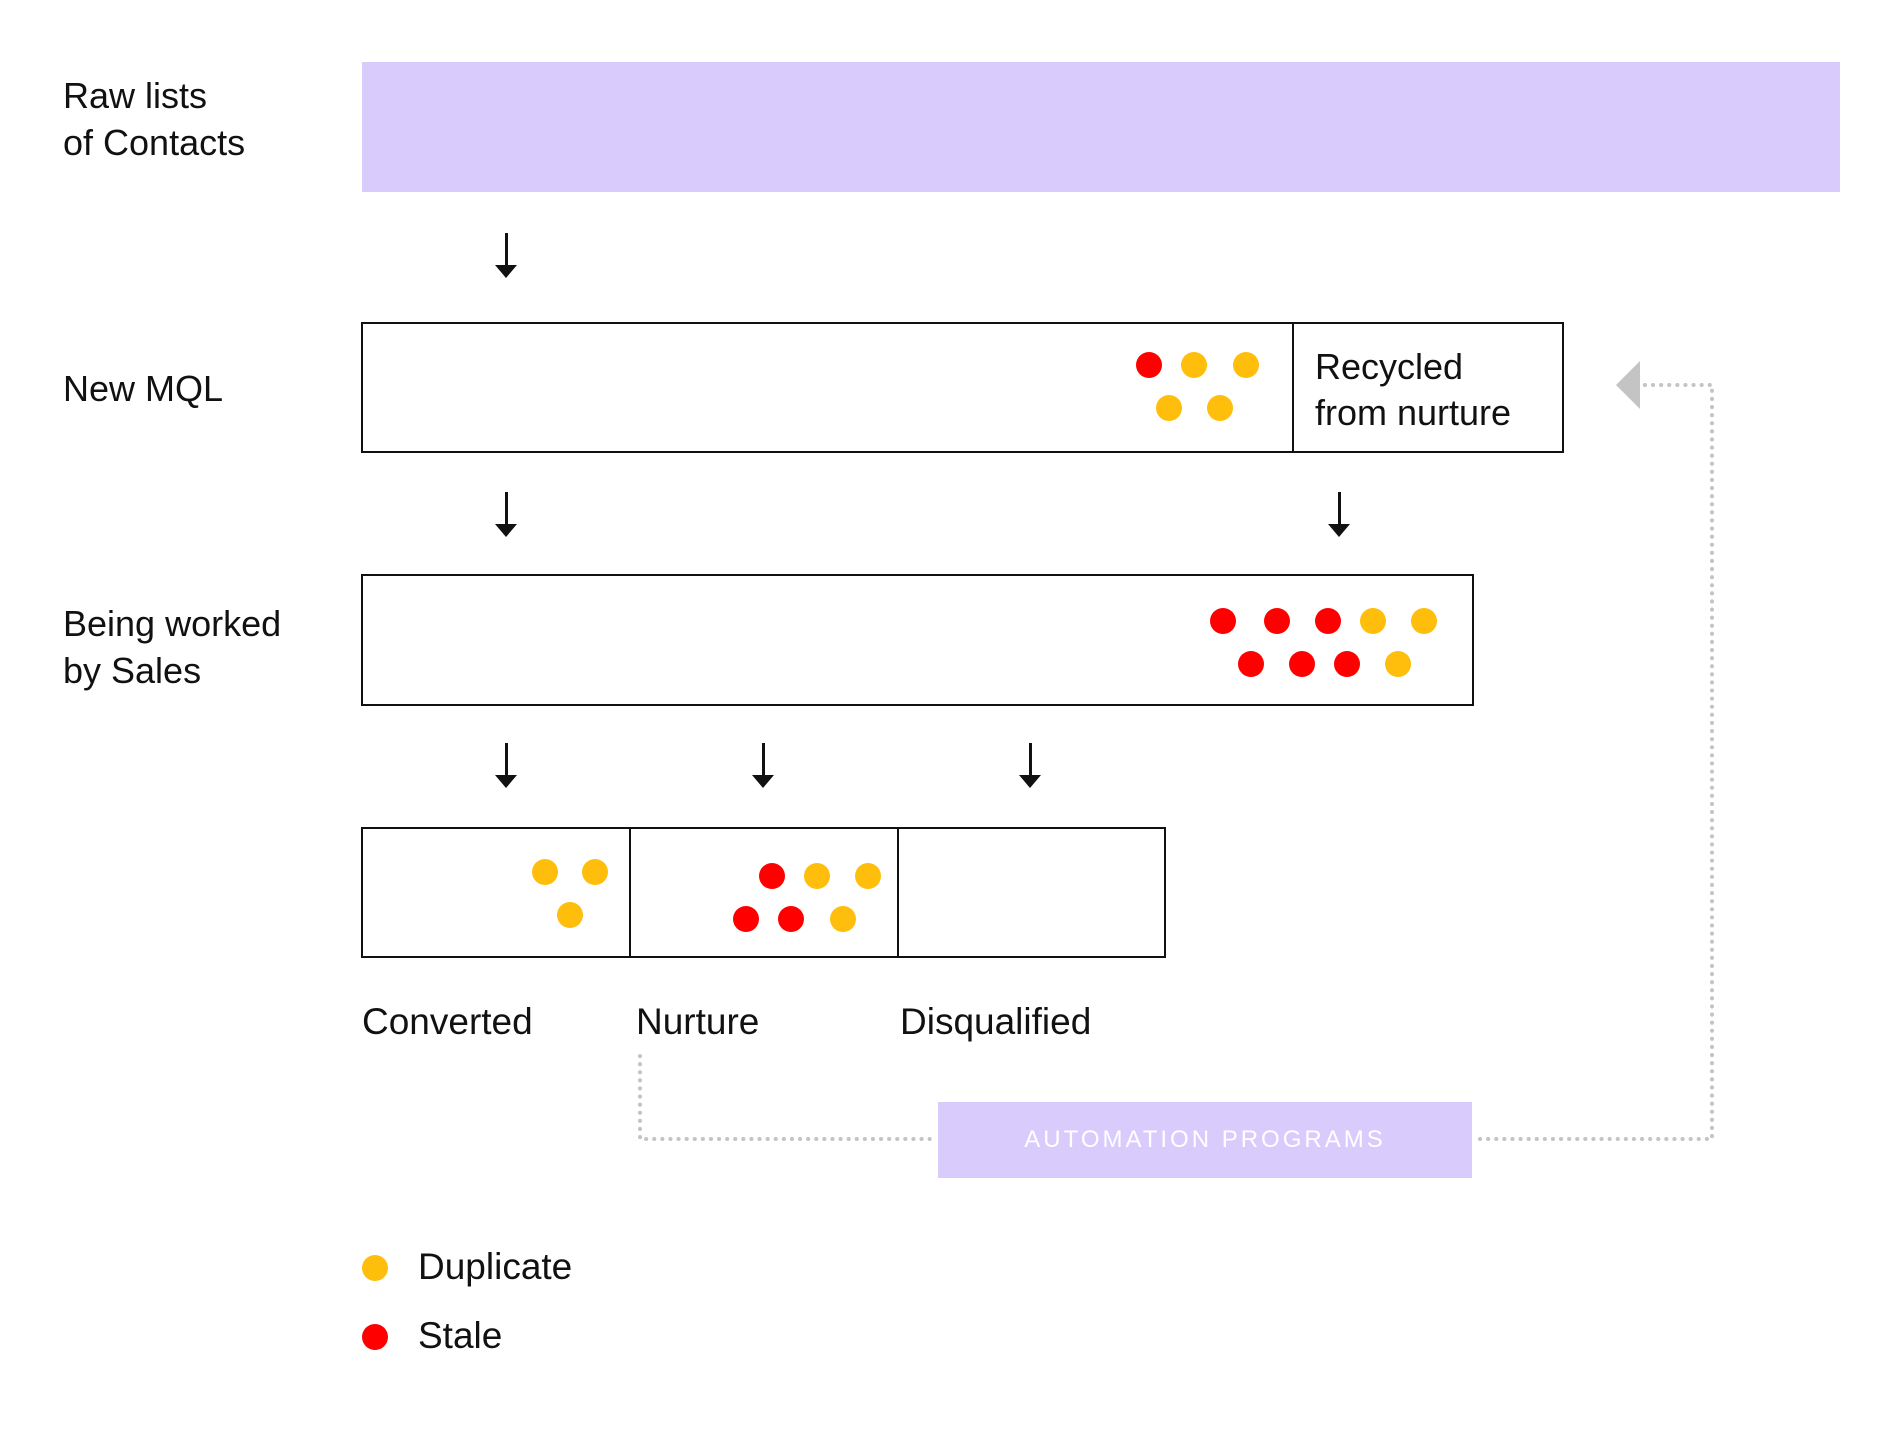  What do you see at coordinates (785, 1097) in the screenshot?
I see `nurture-to-automation-line` at bounding box center [785, 1097].